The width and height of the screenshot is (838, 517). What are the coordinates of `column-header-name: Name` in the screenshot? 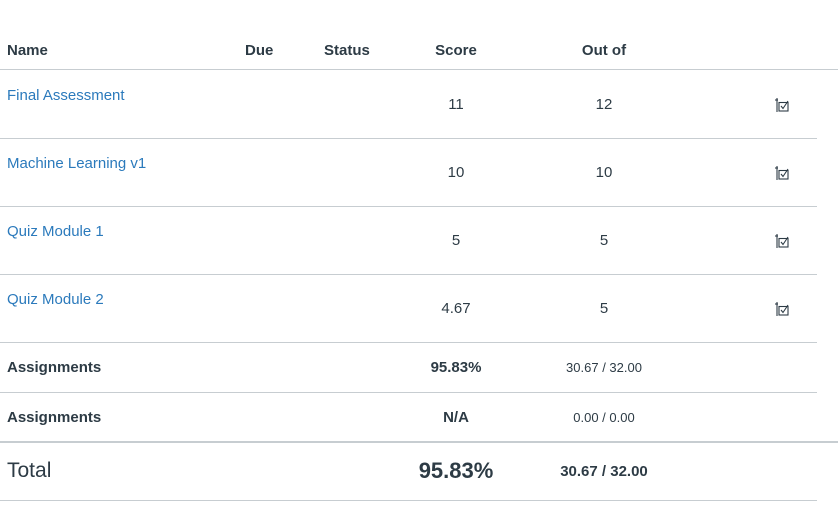 It's located at (27, 50).